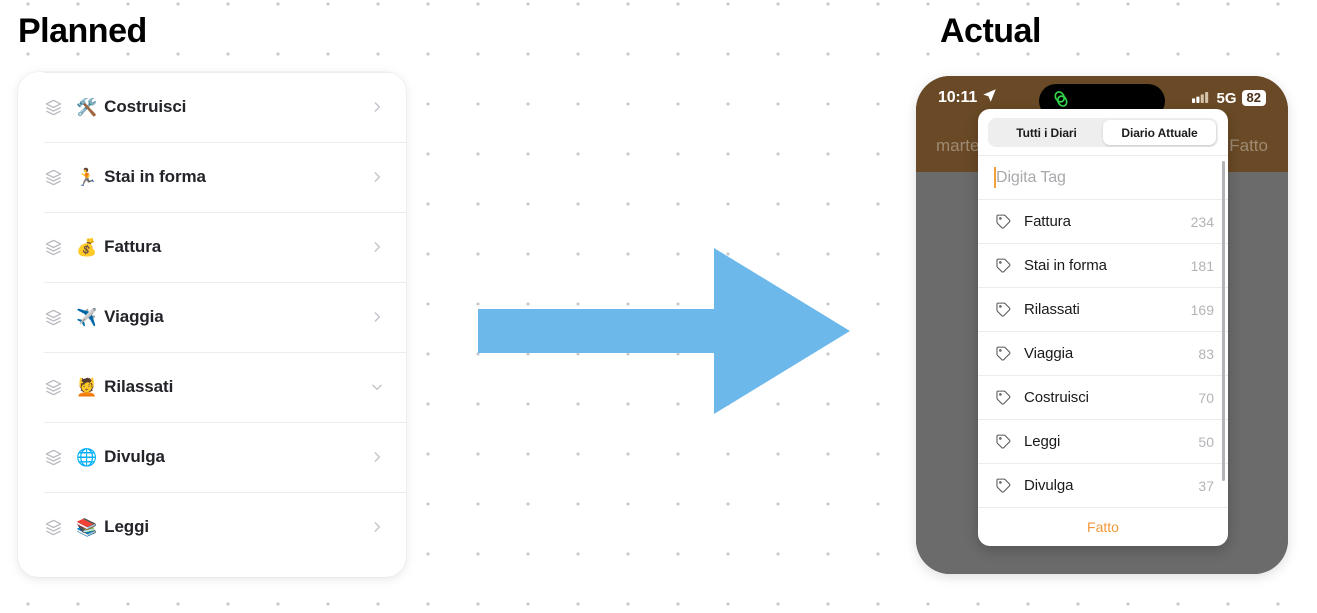  Describe the element at coordinates (212, 457) in the screenshot. I see `list-item: 🌐 Divulga` at that location.